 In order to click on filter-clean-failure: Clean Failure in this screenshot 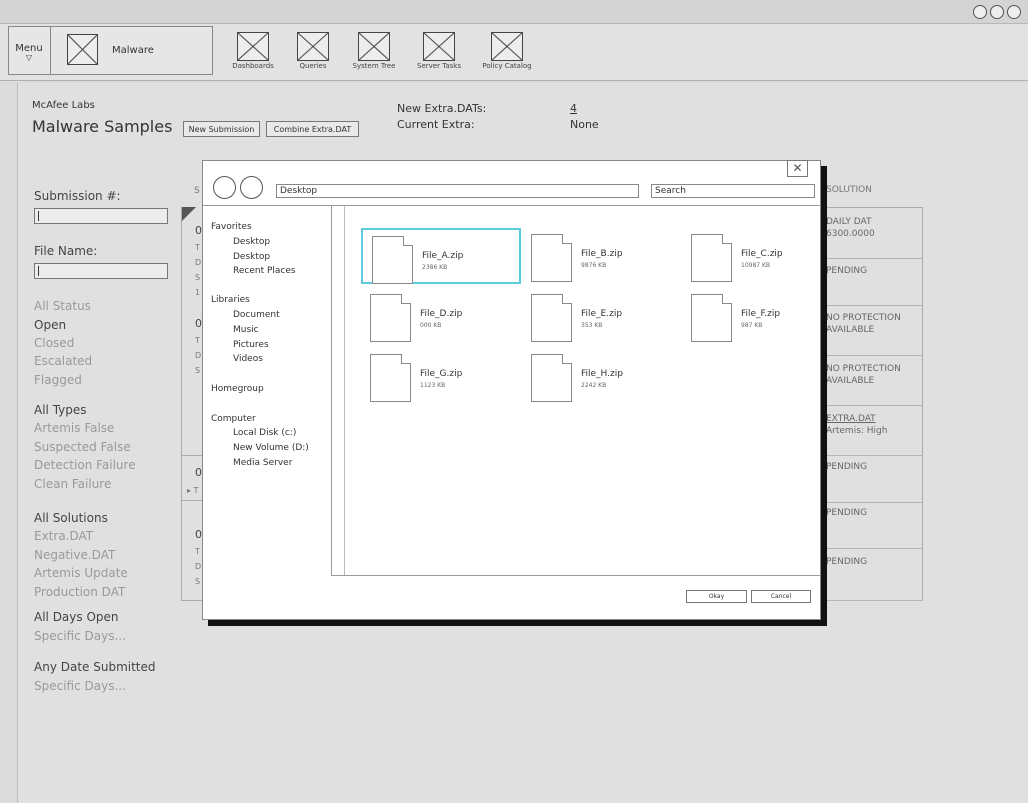, I will do `click(72, 484)`.